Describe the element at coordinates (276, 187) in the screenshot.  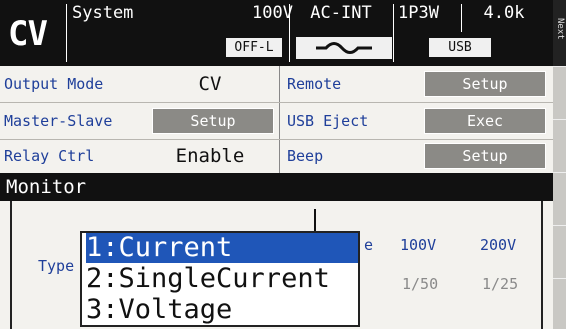
I see `monitor-title: Monitor` at that location.